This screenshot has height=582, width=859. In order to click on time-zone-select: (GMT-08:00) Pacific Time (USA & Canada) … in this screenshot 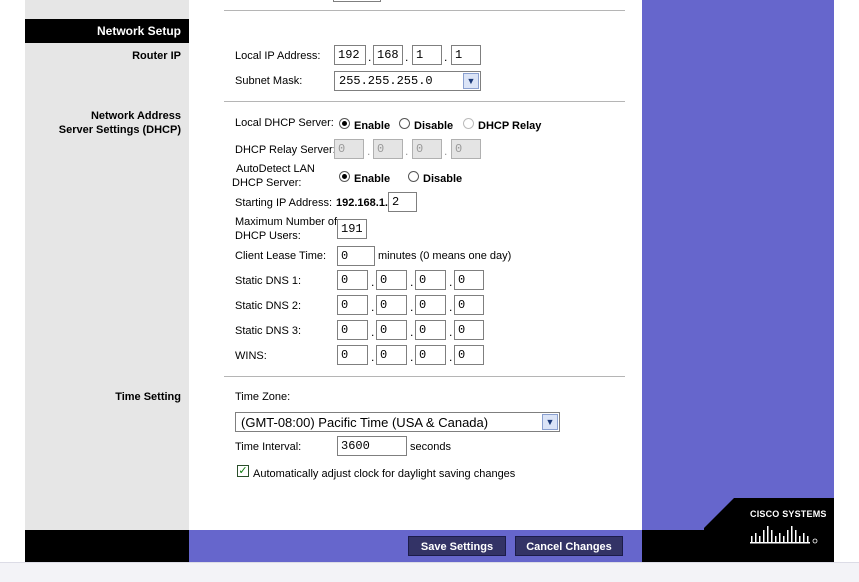, I will do `click(397, 422)`.